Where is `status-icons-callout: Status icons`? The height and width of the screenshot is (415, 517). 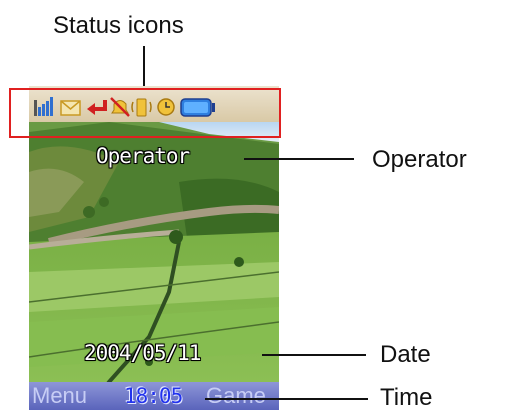 status-icons-callout: Status icons is located at coordinates (118, 25).